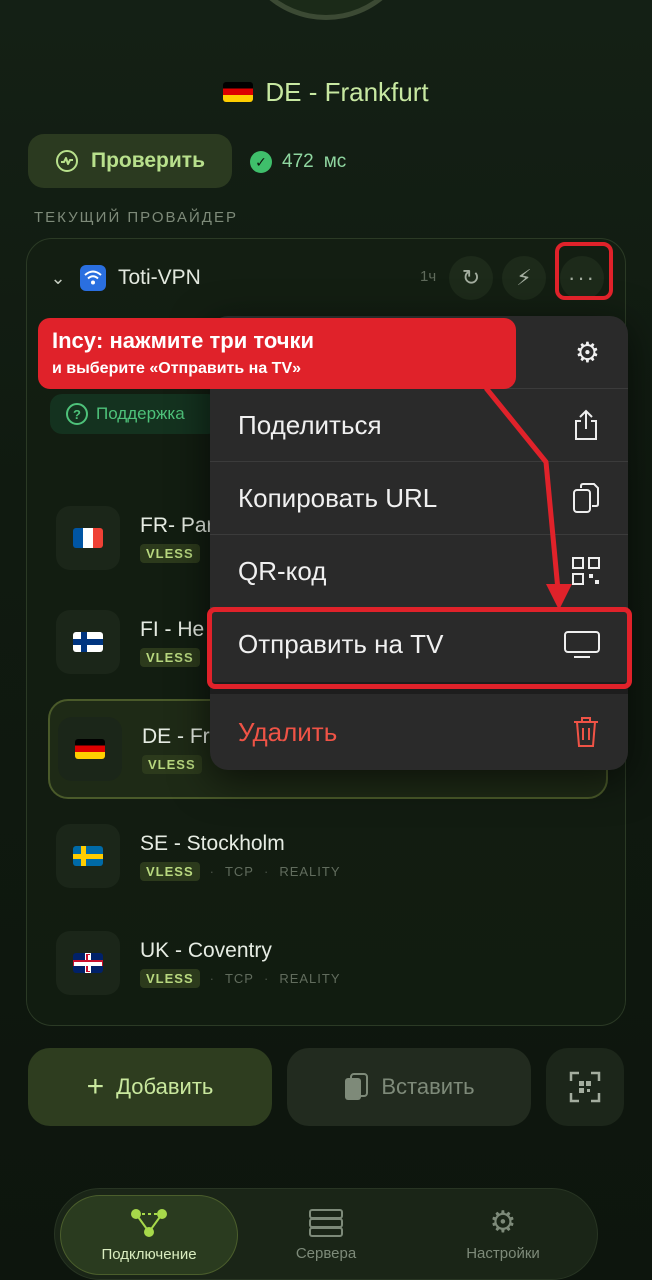  I want to click on ping-status: ✓ 472 мс, so click(298, 162).